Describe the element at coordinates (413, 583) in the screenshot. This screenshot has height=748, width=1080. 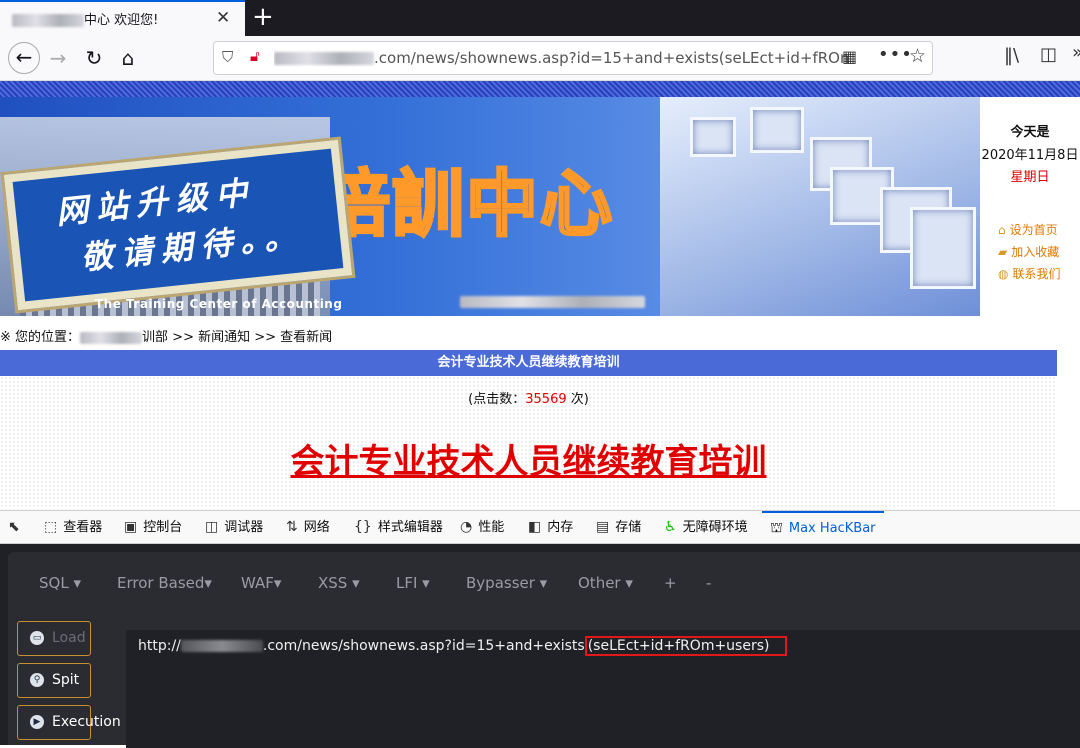
I see `menu-lfi: LFI ▾` at that location.